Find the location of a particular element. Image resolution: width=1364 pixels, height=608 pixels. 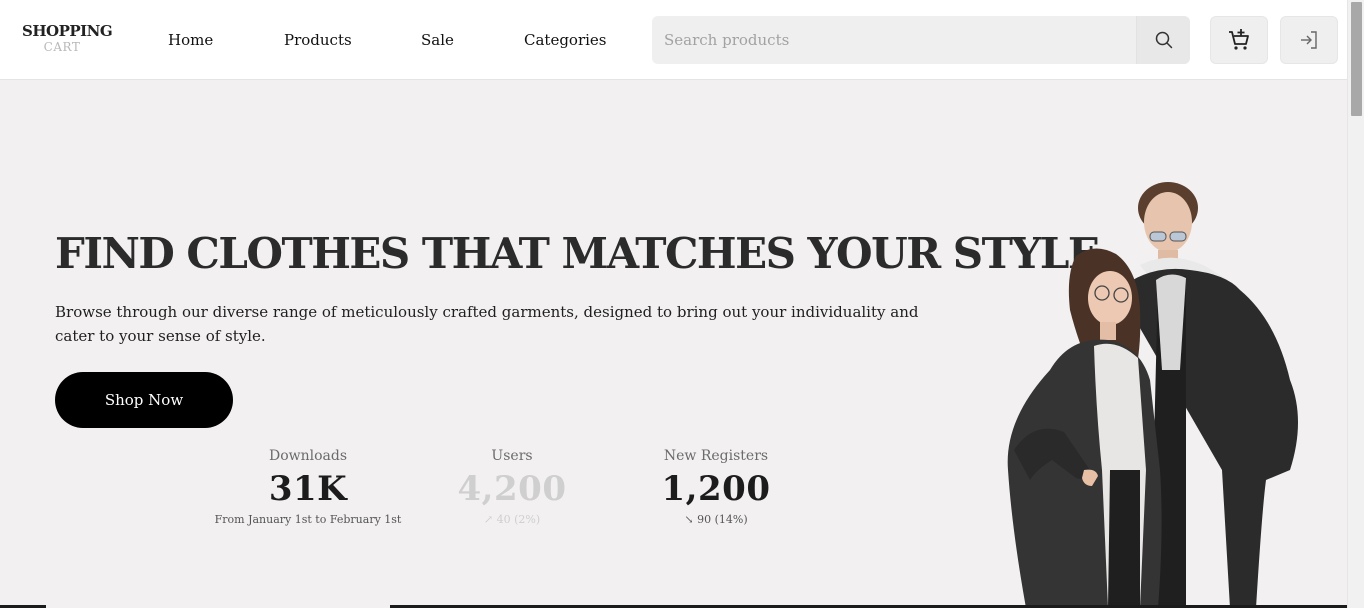

stat-value: 1,200 is located at coordinates (716, 489).